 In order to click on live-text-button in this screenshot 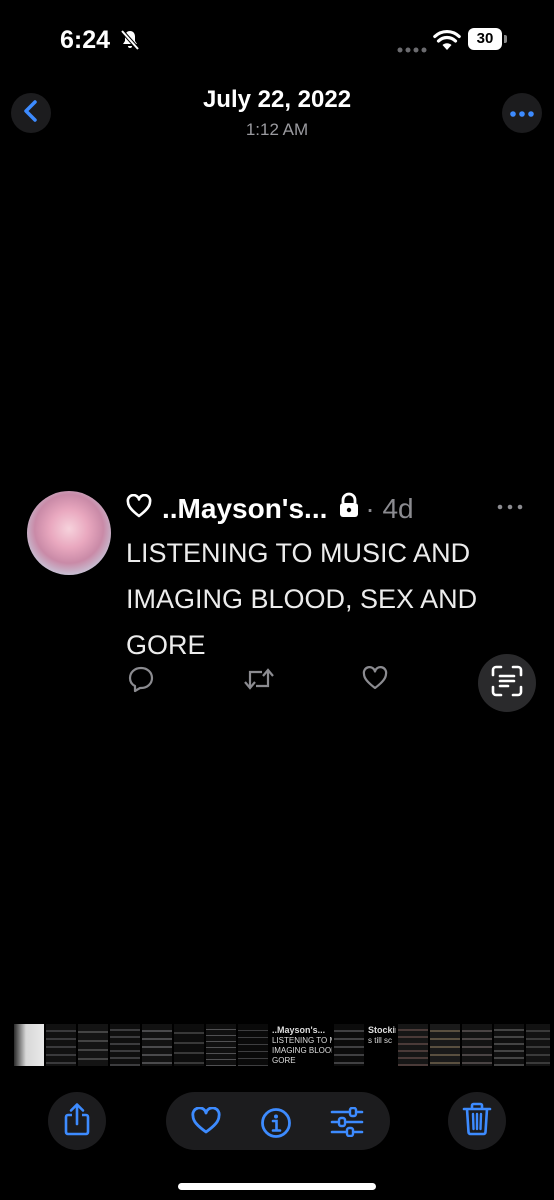, I will do `click(507, 683)`.